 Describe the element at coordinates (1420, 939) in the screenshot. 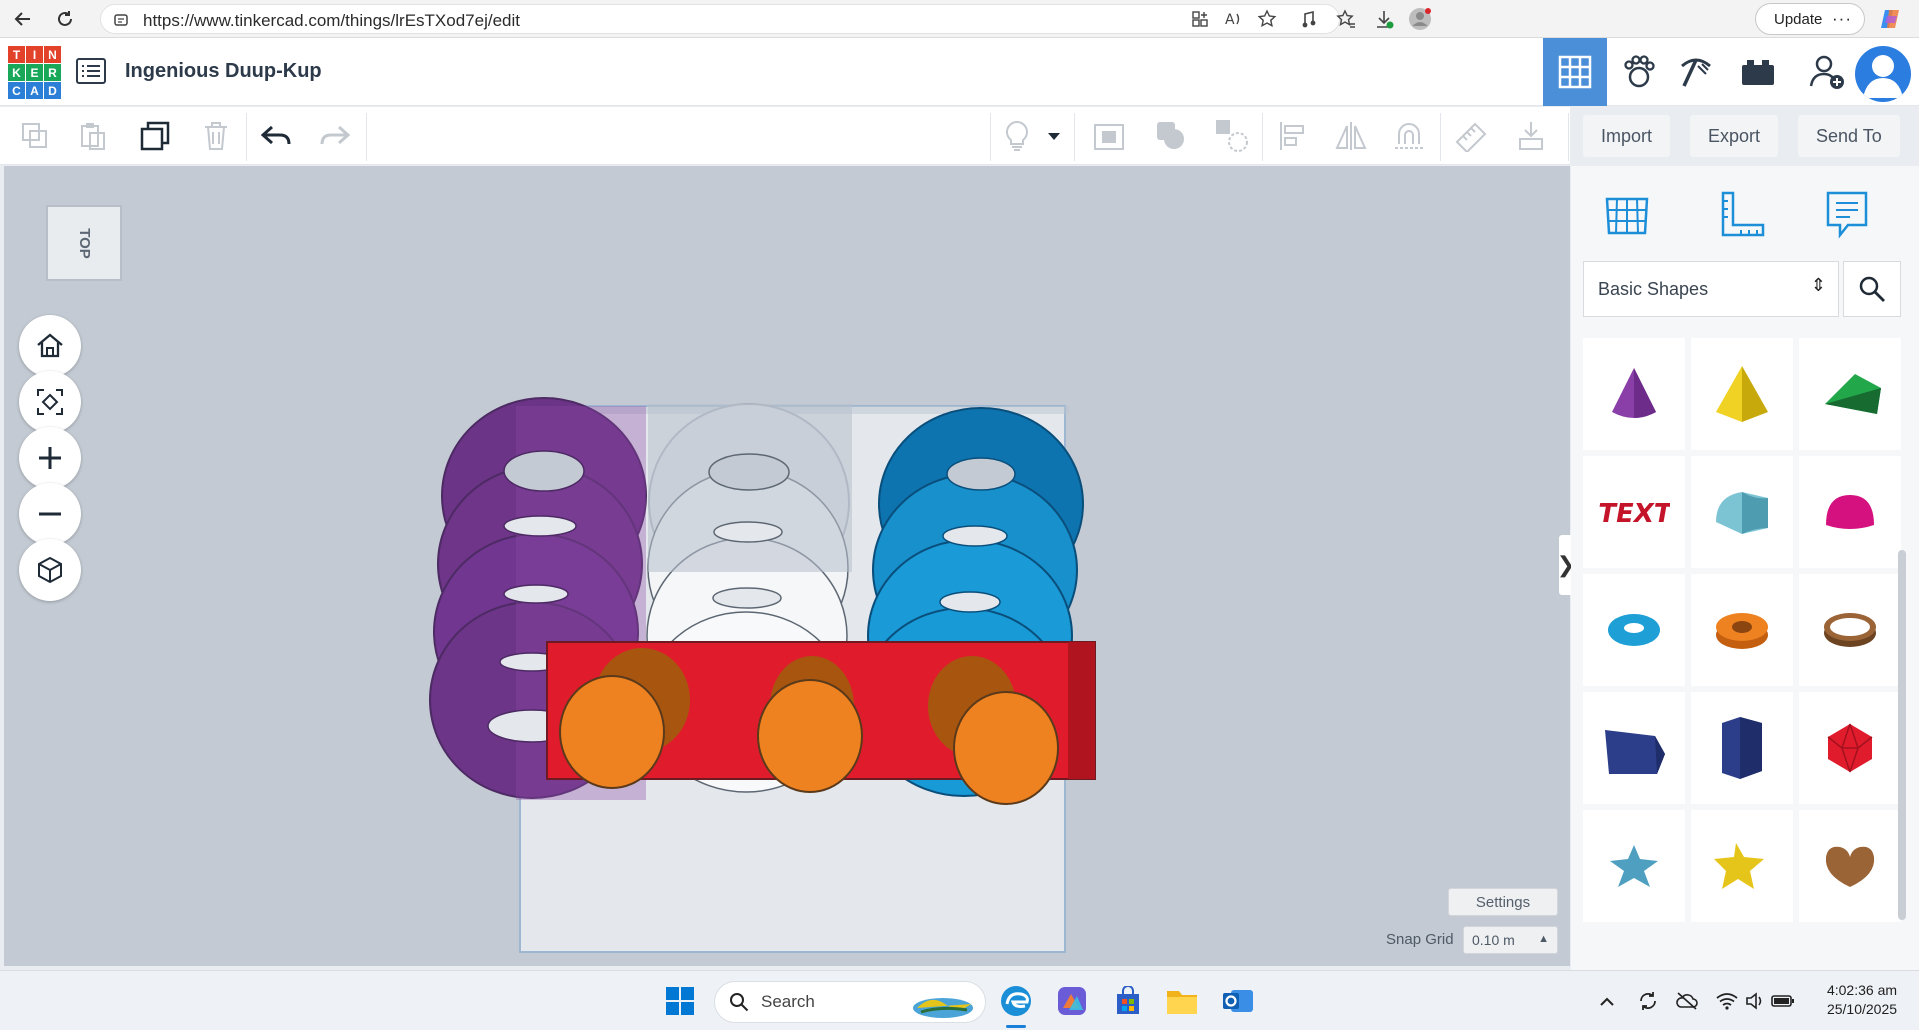

I see `snap-grid-label: Snap Grid` at that location.